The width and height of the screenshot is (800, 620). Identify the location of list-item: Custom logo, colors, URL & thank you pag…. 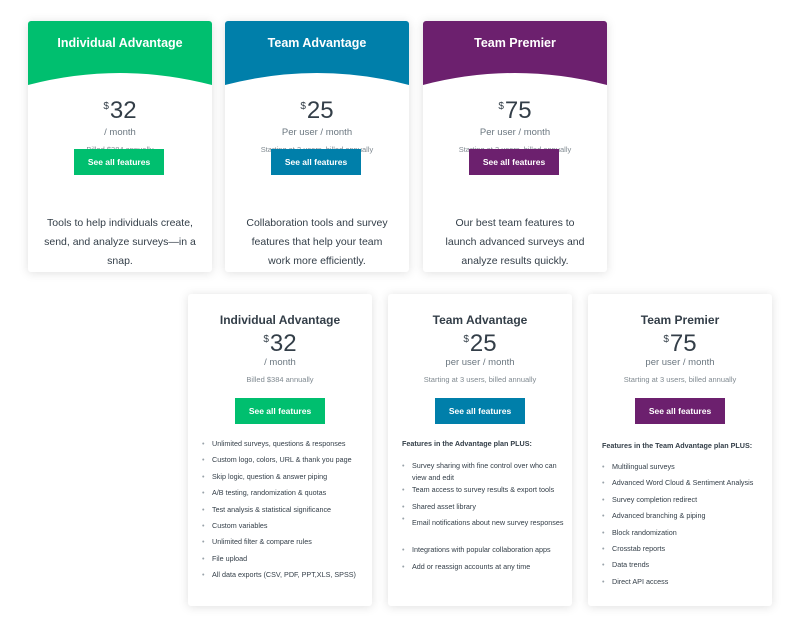
(283, 463).